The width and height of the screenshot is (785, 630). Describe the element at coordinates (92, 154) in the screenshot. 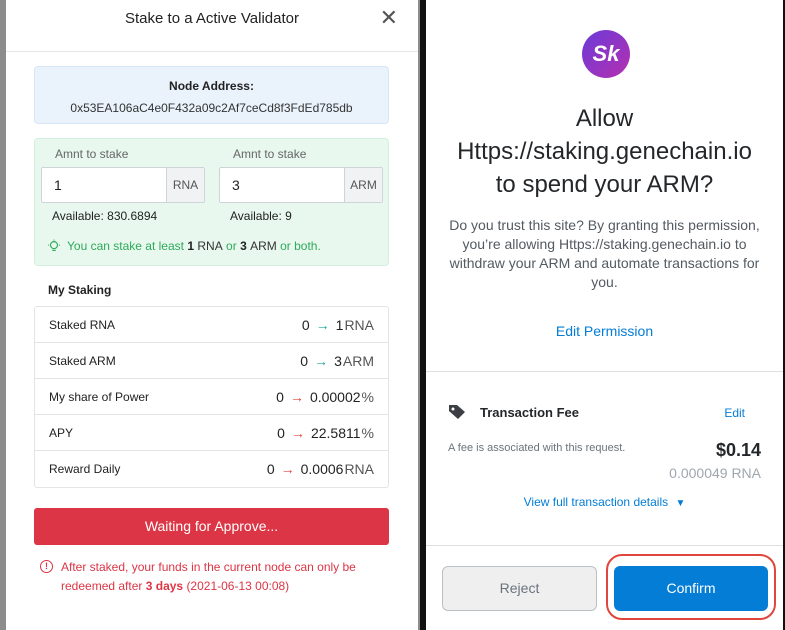

I see `rna-amount-label: Amnt to stake` at that location.